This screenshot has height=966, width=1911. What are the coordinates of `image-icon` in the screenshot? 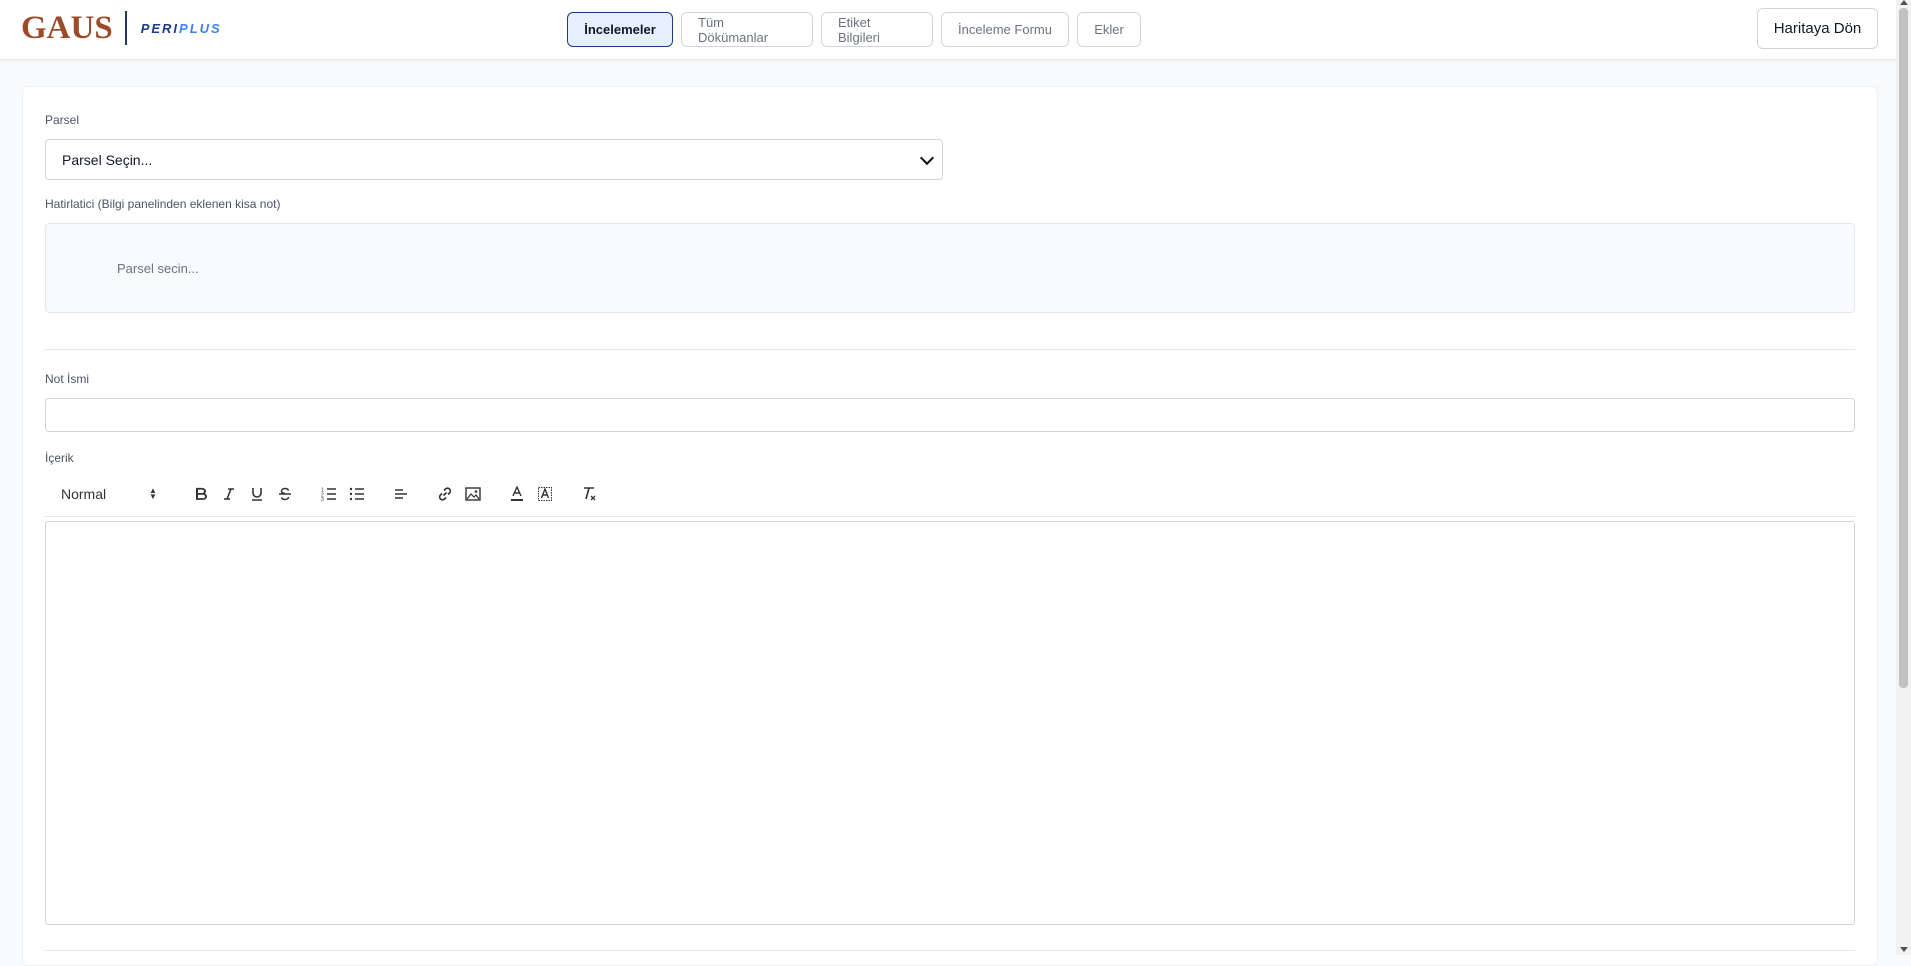 It's located at (473, 494).